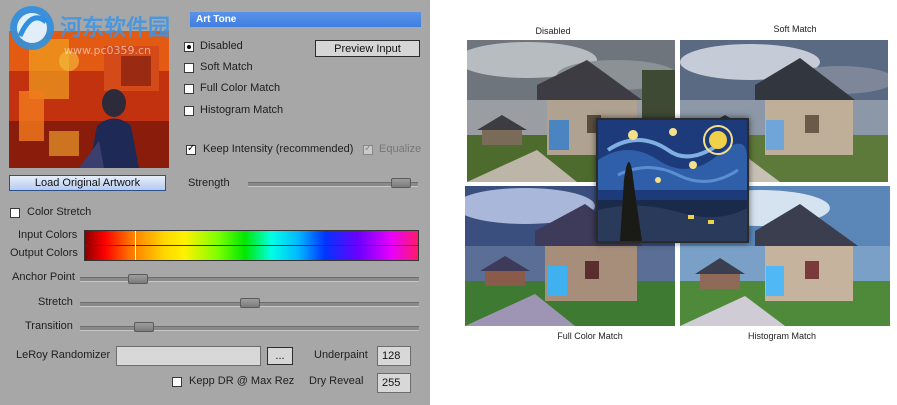 This screenshot has height=405, width=897. I want to click on underpaint-input: 128, so click(394, 356).